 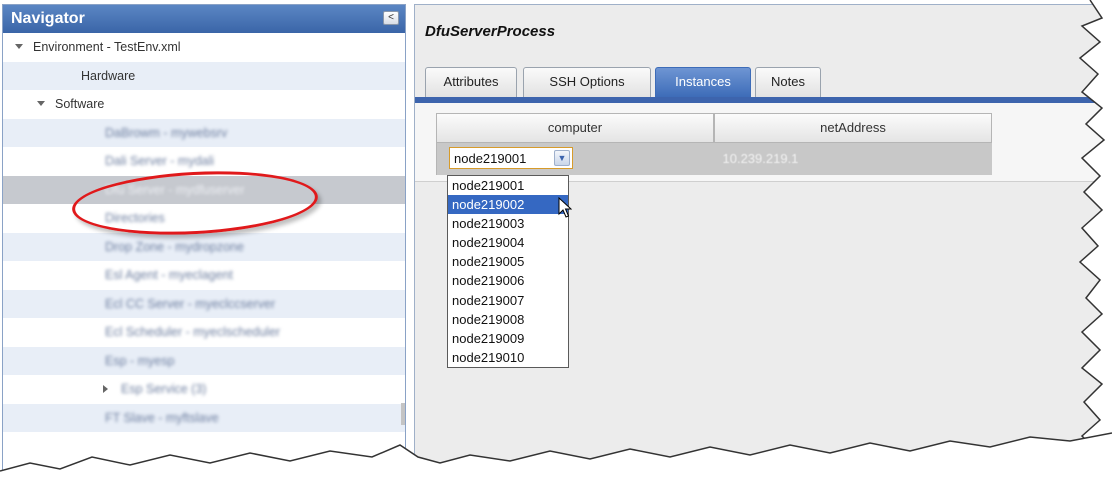 What do you see at coordinates (508, 242) in the screenshot?
I see `dropdown-option: node219004` at bounding box center [508, 242].